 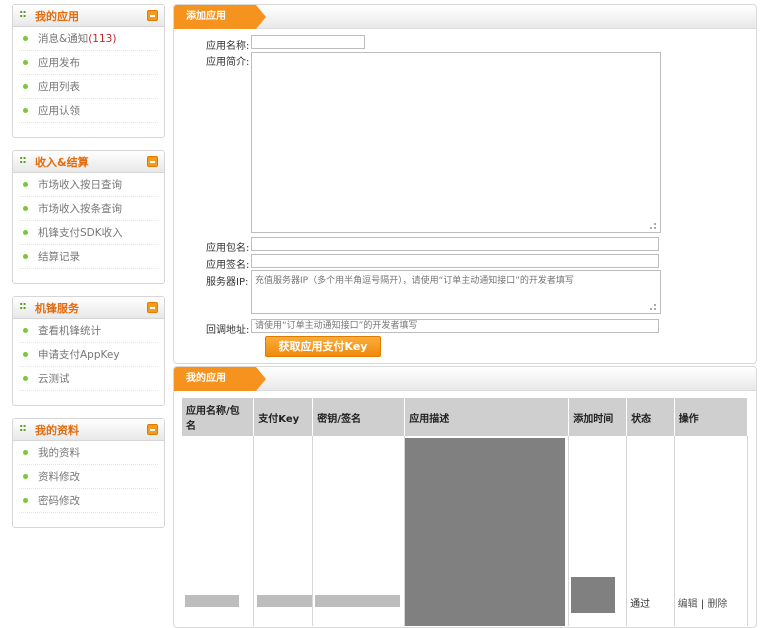 I want to click on server-ip-label: 服务器IP:, so click(x=227, y=282).